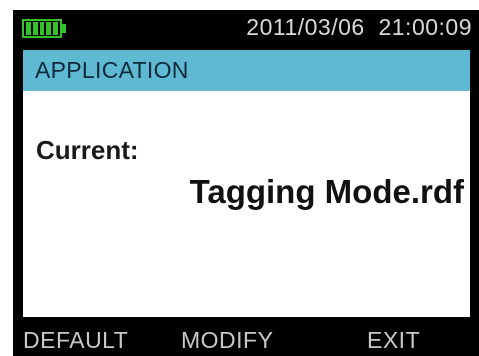 This screenshot has width=479, height=356. Describe the element at coordinates (112, 70) in the screenshot. I see `page-title: APPLICATION` at that location.